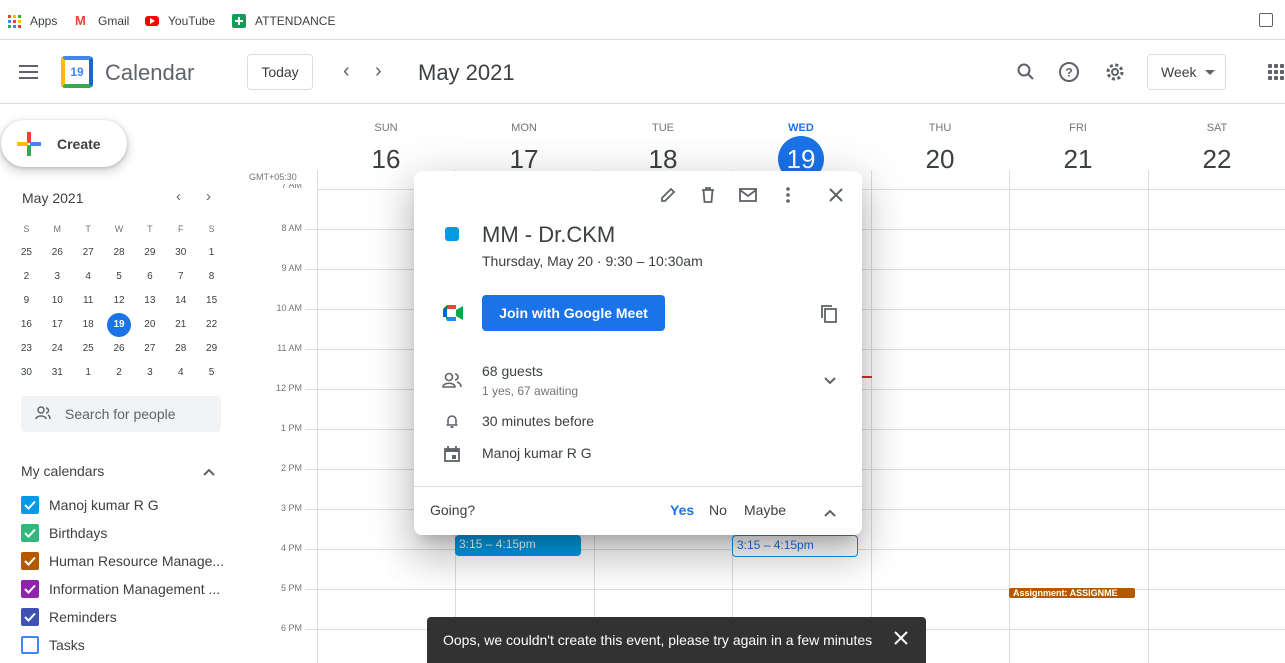  Describe the element at coordinates (211, 325) in the screenshot. I see `mini-calendar-day: 22` at that location.